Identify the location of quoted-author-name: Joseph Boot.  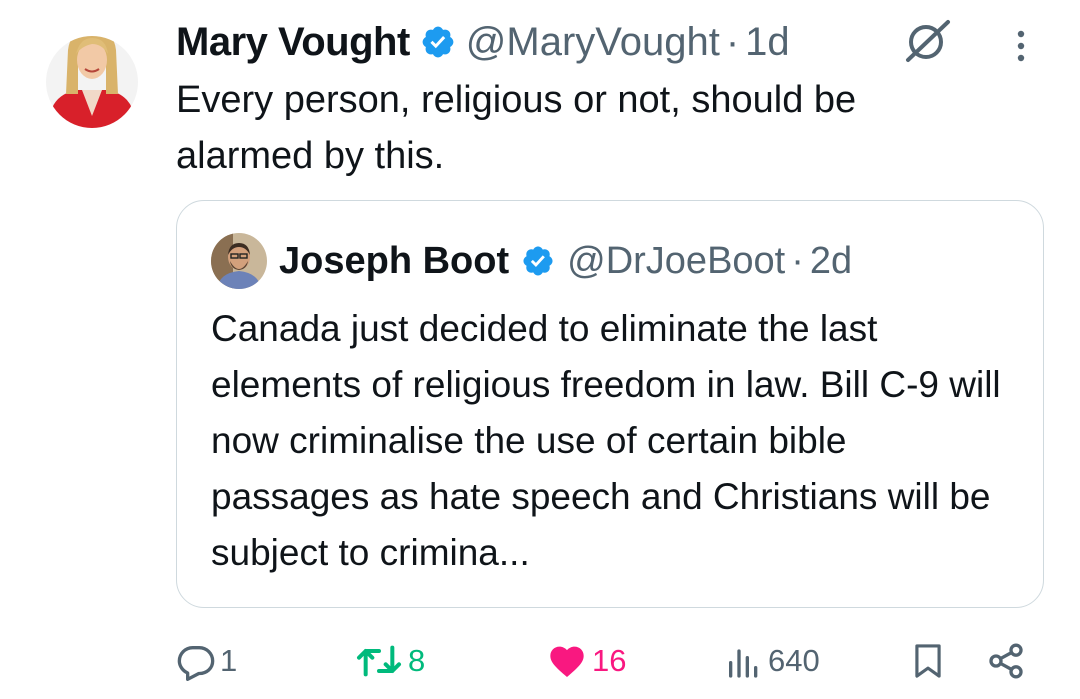
(394, 261).